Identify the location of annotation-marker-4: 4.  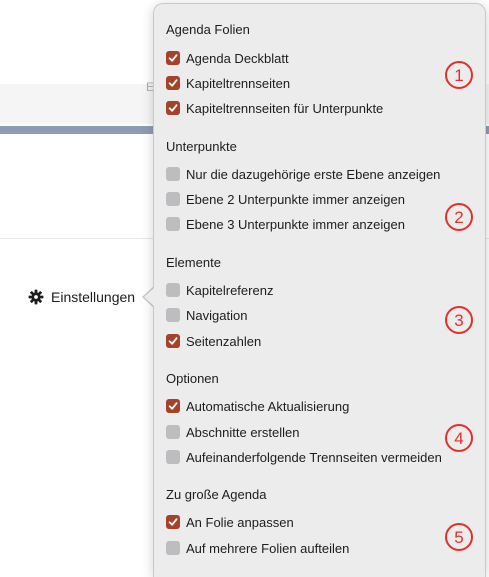
(459, 438).